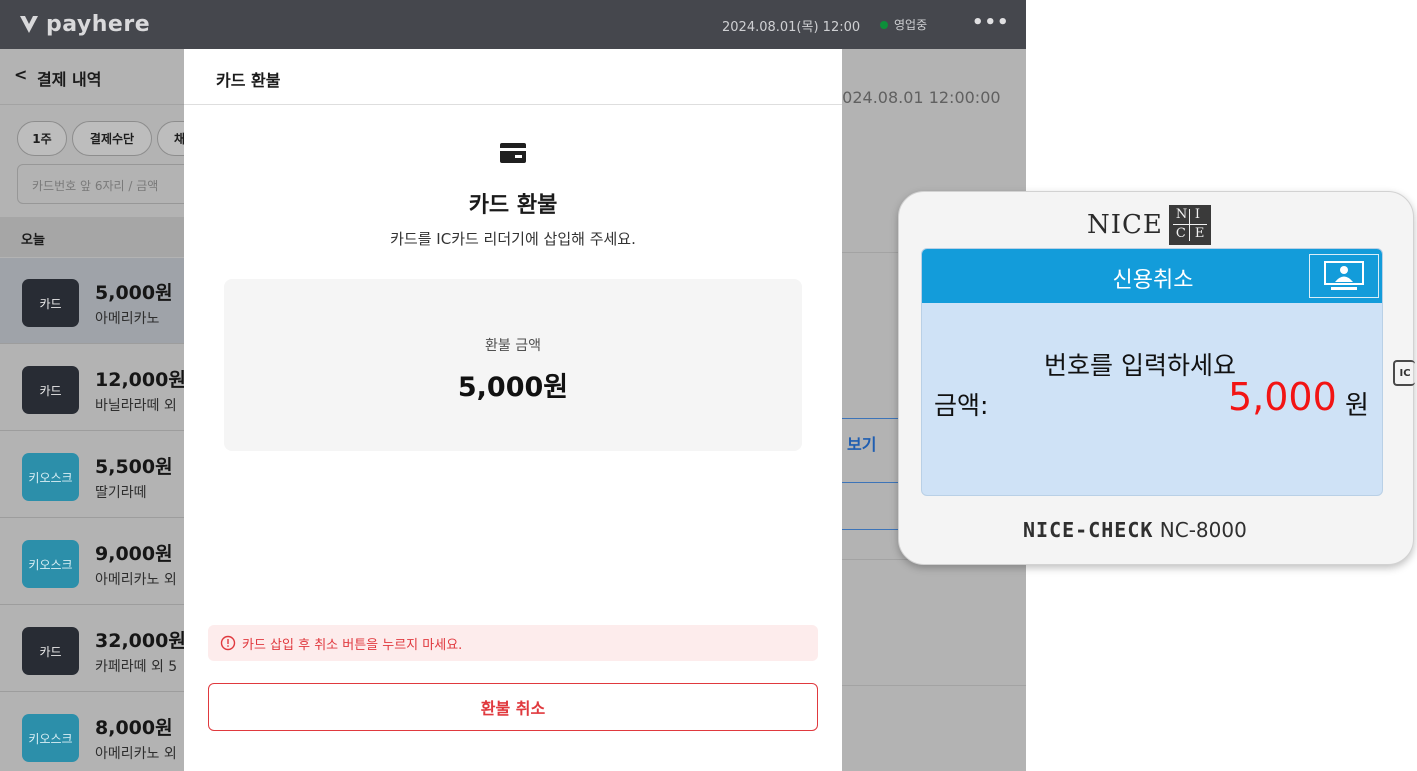  Describe the element at coordinates (127, 319) in the screenshot. I see `item-description: 아메리카노` at that location.